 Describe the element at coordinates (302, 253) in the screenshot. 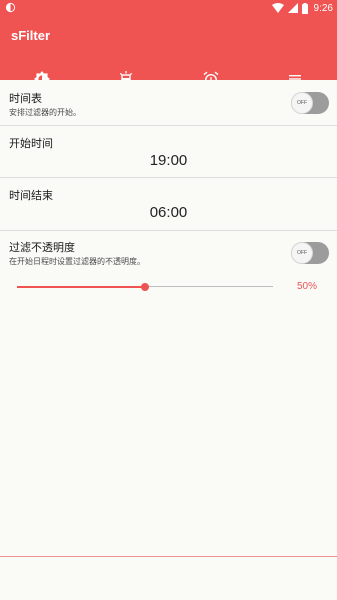

I see `opacity-switch-label: OFF` at that location.